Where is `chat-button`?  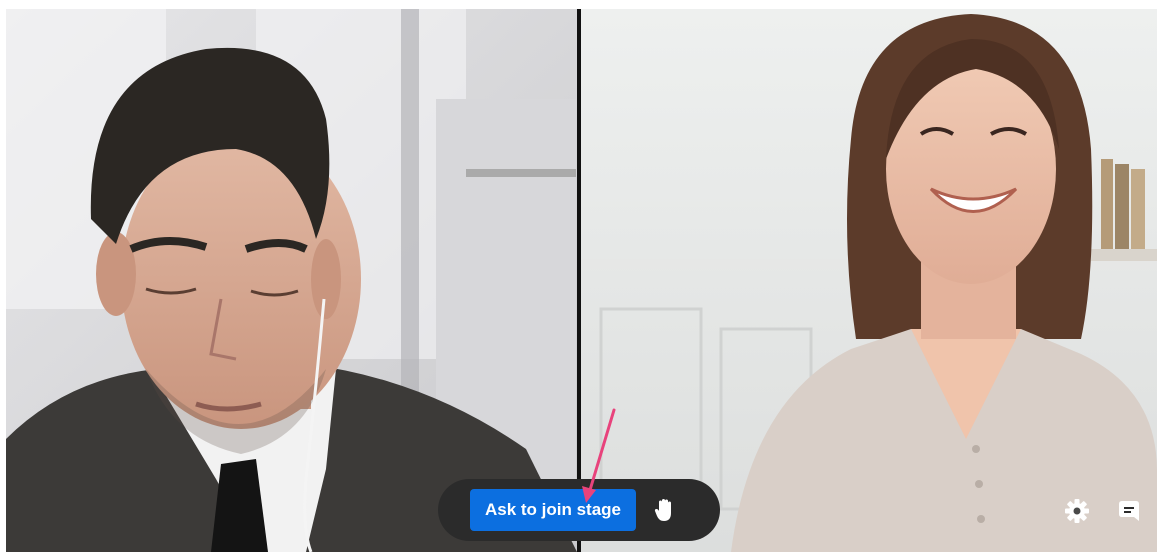
chat-button is located at coordinates (1129, 511).